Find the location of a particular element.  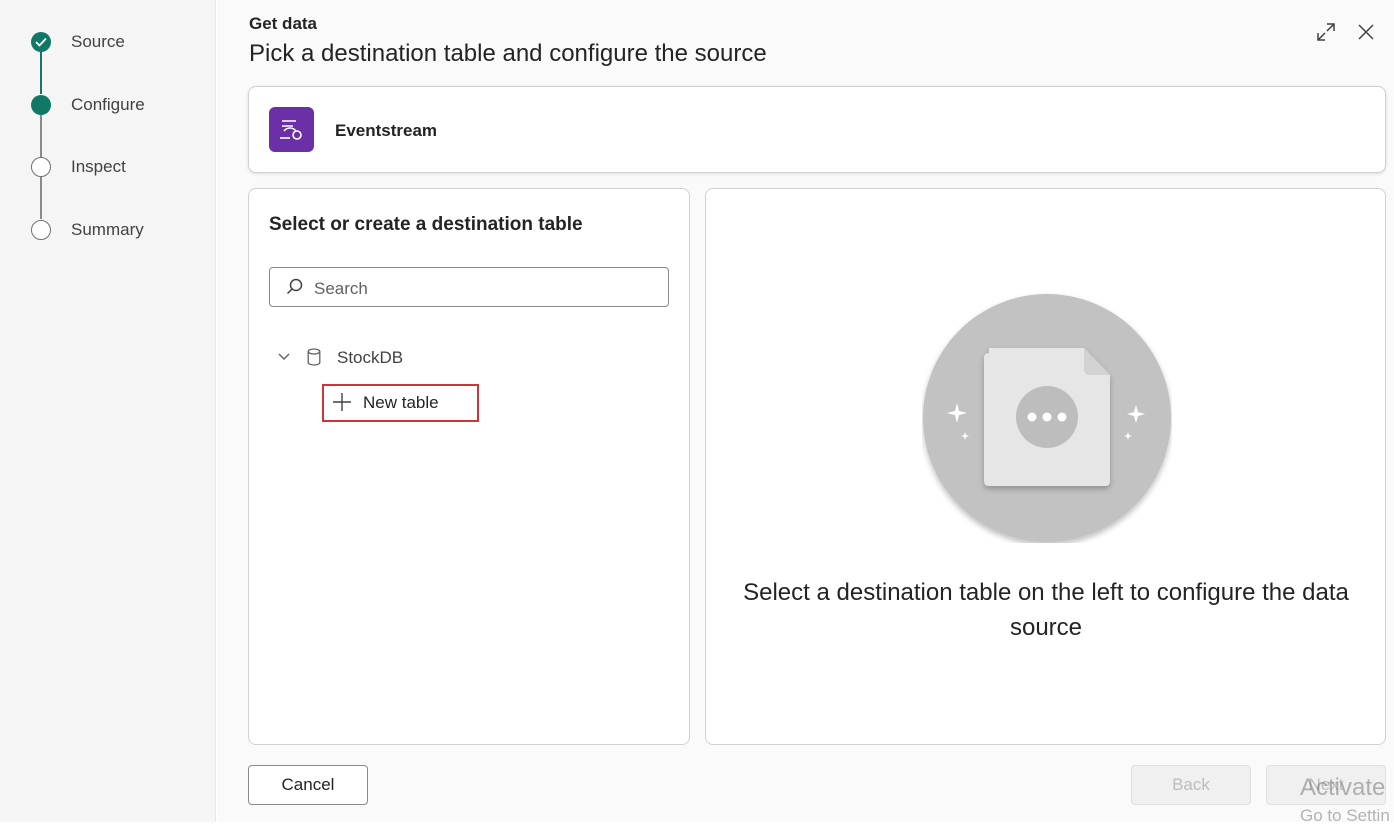

new-table-button: New table is located at coordinates (400, 403).